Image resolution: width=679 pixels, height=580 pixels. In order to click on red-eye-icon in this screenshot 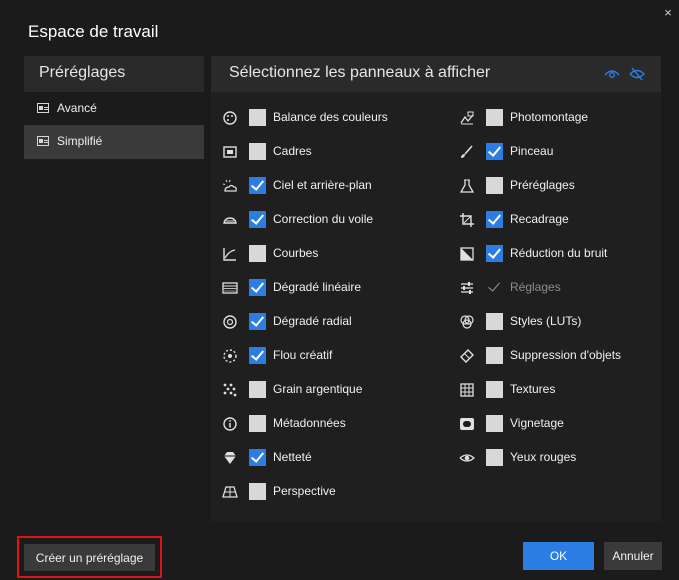, I will do `click(467, 458)`.